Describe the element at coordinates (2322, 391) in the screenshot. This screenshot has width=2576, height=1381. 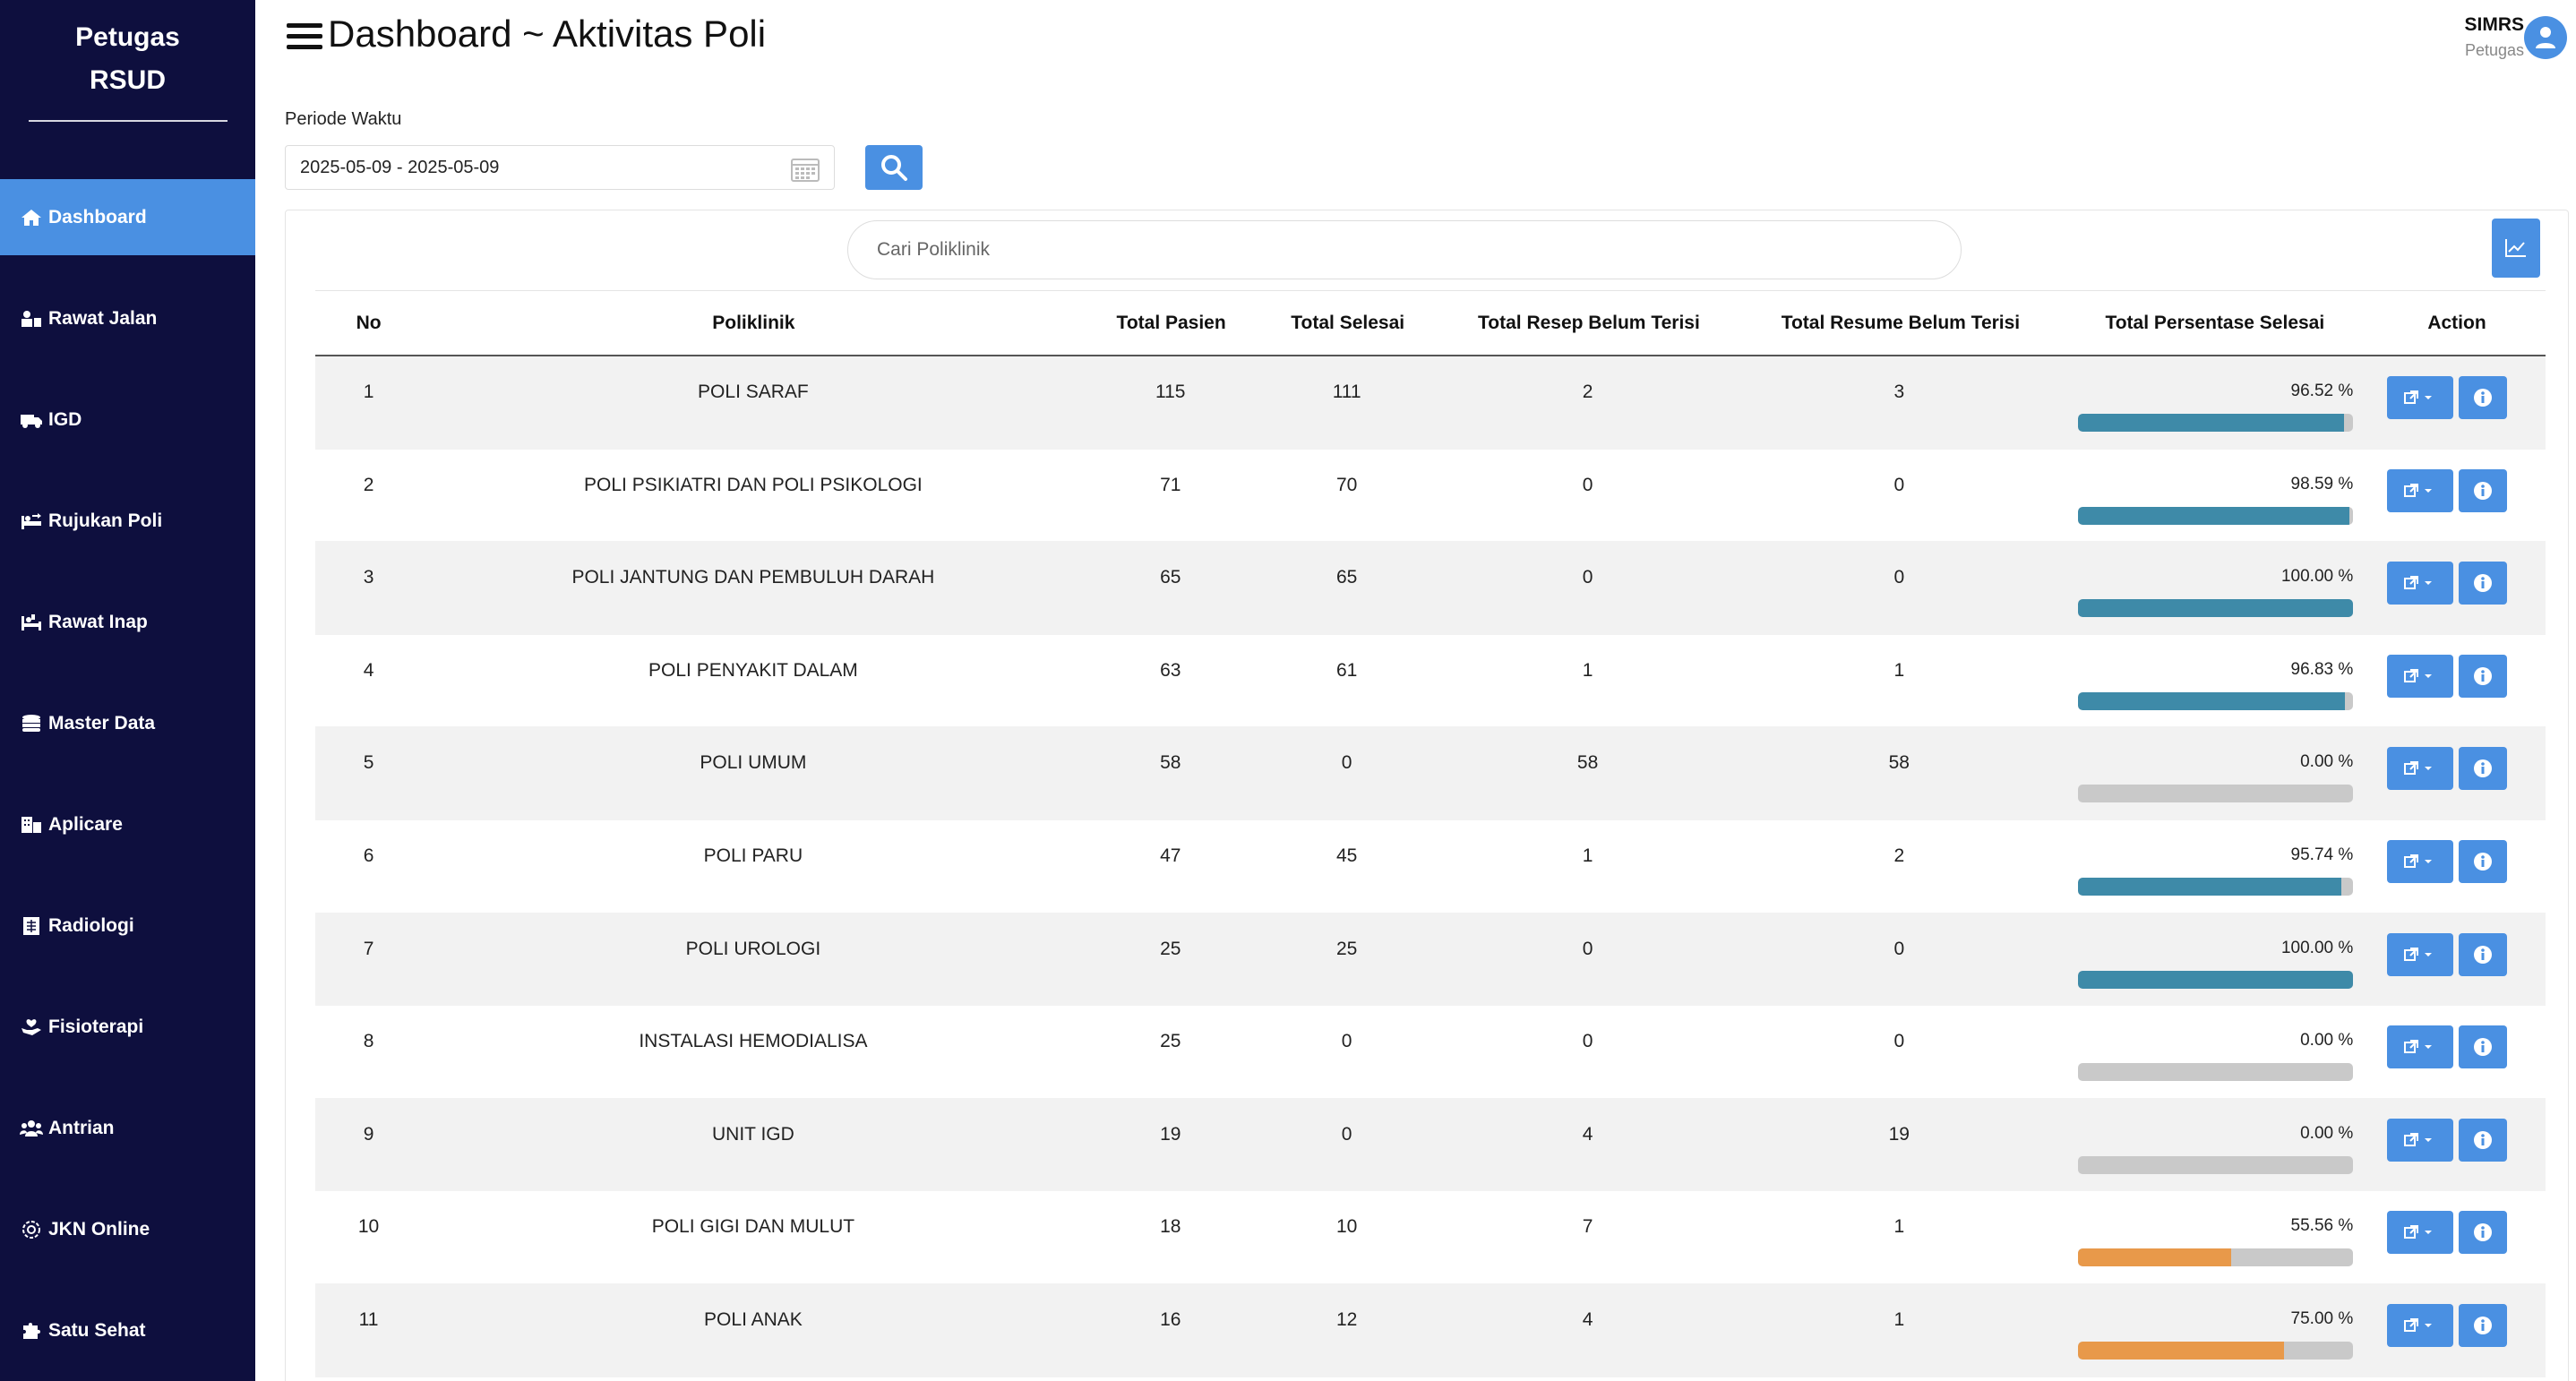
I see `percentage-text: 96.52 %` at that location.